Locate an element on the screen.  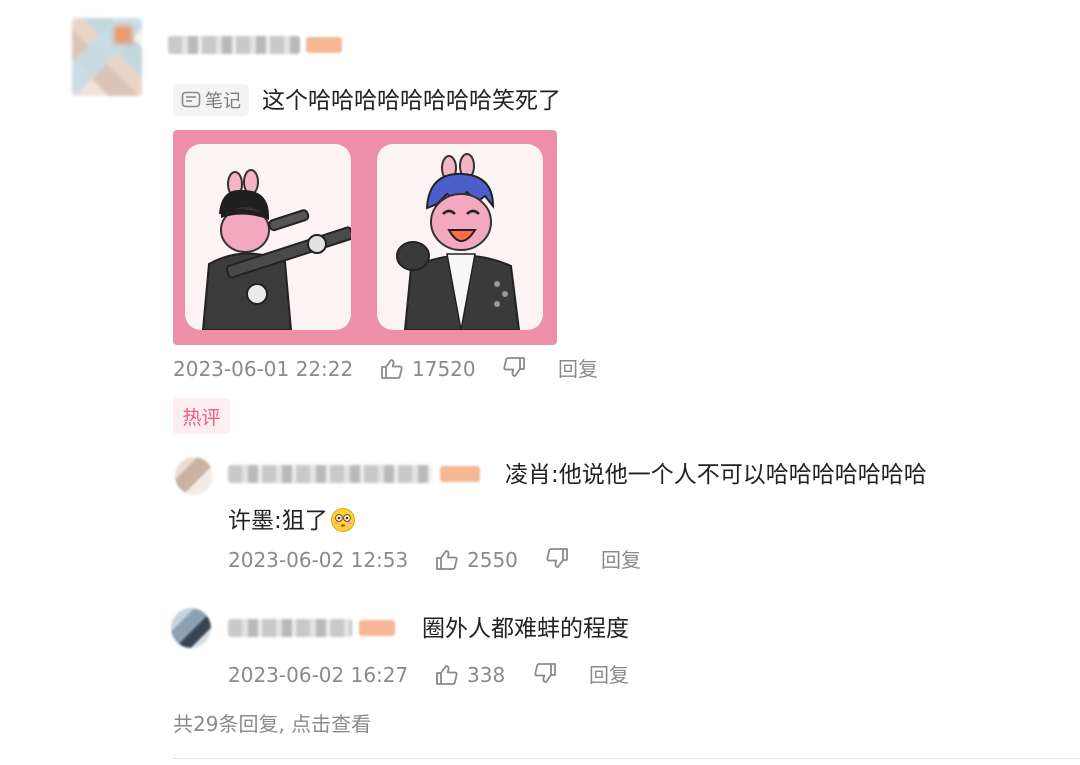
sticker-image is located at coordinates (365, 237).